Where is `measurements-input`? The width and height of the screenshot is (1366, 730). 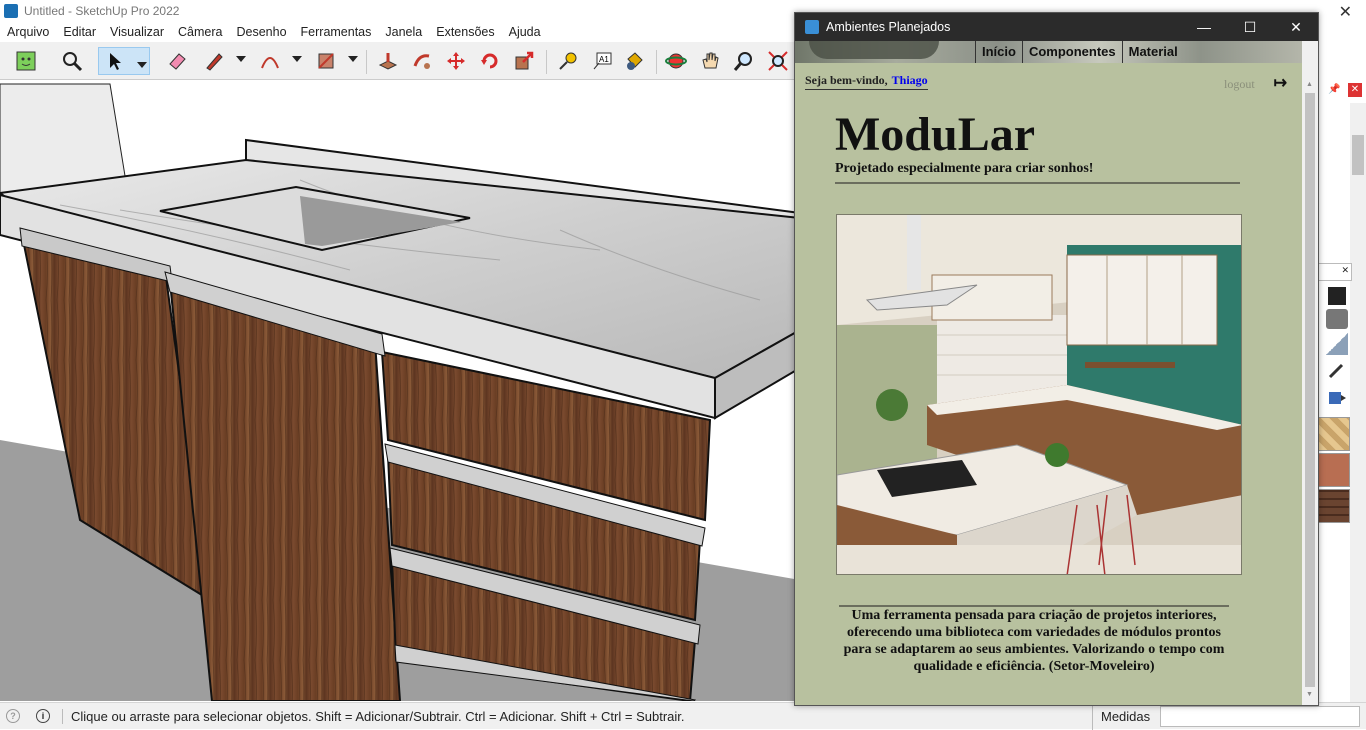 measurements-input is located at coordinates (1260, 716).